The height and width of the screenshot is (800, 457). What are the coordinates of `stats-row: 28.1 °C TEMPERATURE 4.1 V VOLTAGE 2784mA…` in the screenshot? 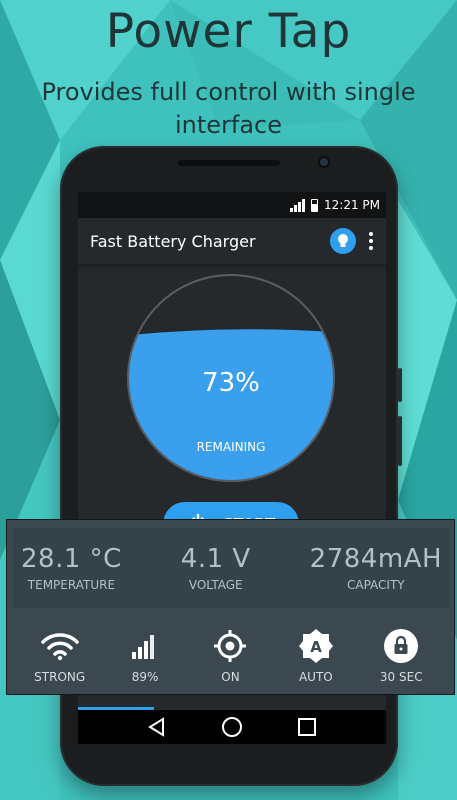 It's located at (231, 568).